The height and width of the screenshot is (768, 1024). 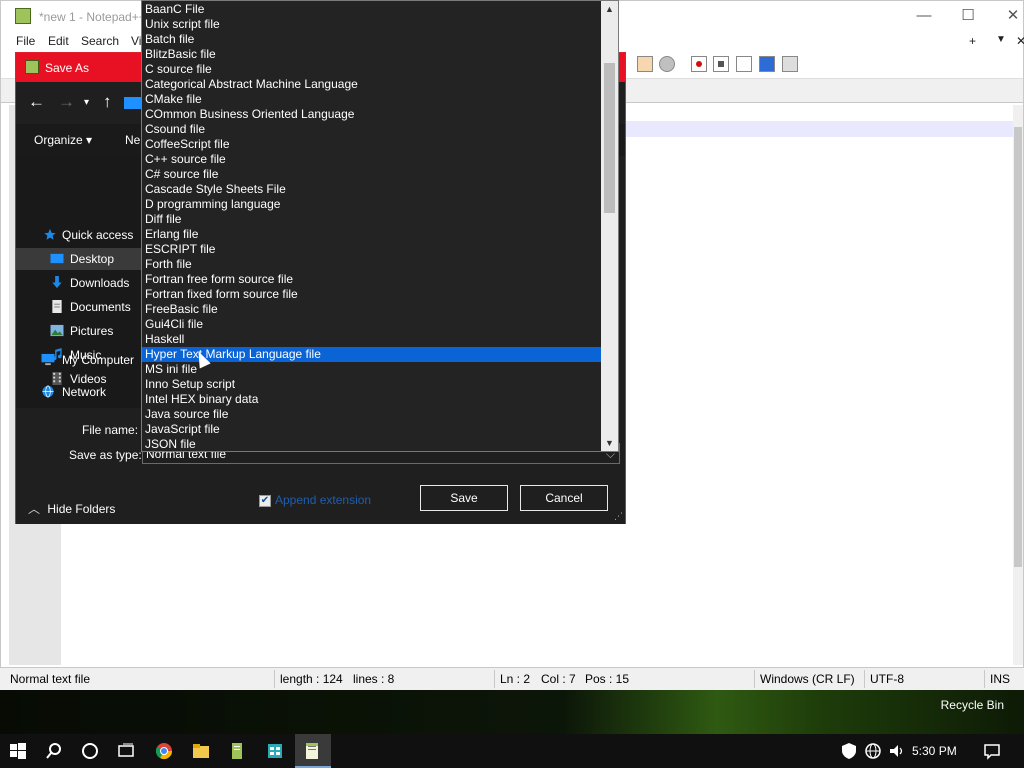 What do you see at coordinates (54, 751) in the screenshot?
I see `search-icon` at bounding box center [54, 751].